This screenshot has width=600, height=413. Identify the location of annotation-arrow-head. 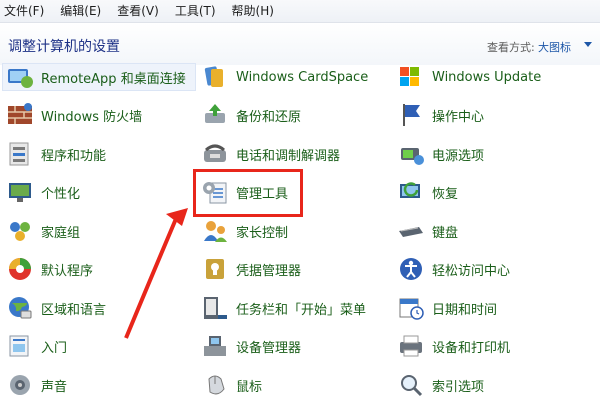
(177, 217).